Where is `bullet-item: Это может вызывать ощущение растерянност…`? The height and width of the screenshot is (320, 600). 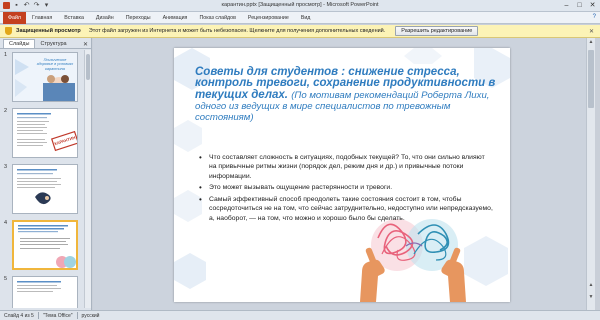 bullet-item: Это может вызывать ощущение растерянност… is located at coordinates (345, 188).